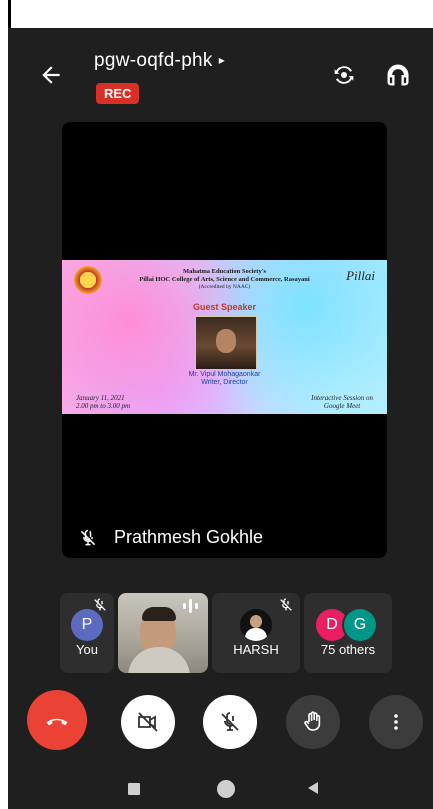  I want to click on poster-session: Interactive Session on Google Meet, so click(342, 402).